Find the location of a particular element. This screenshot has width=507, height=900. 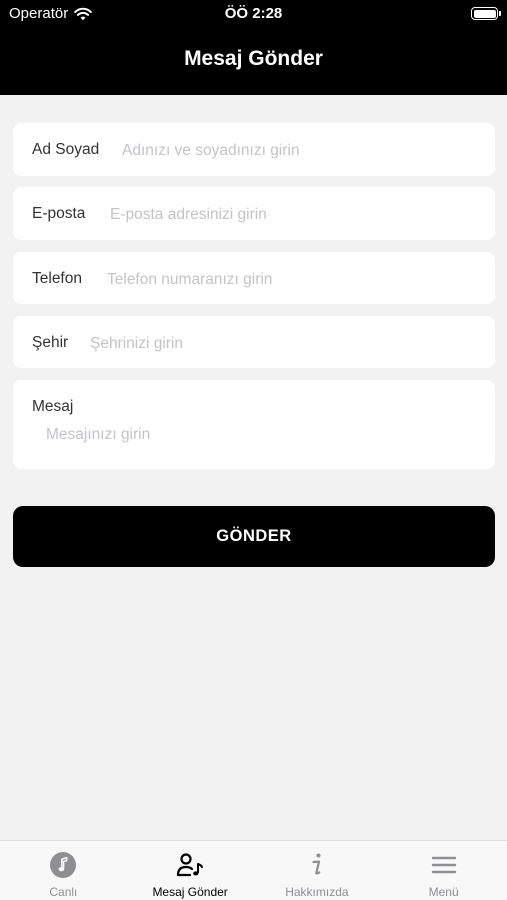

email-input is located at coordinates (295, 215).